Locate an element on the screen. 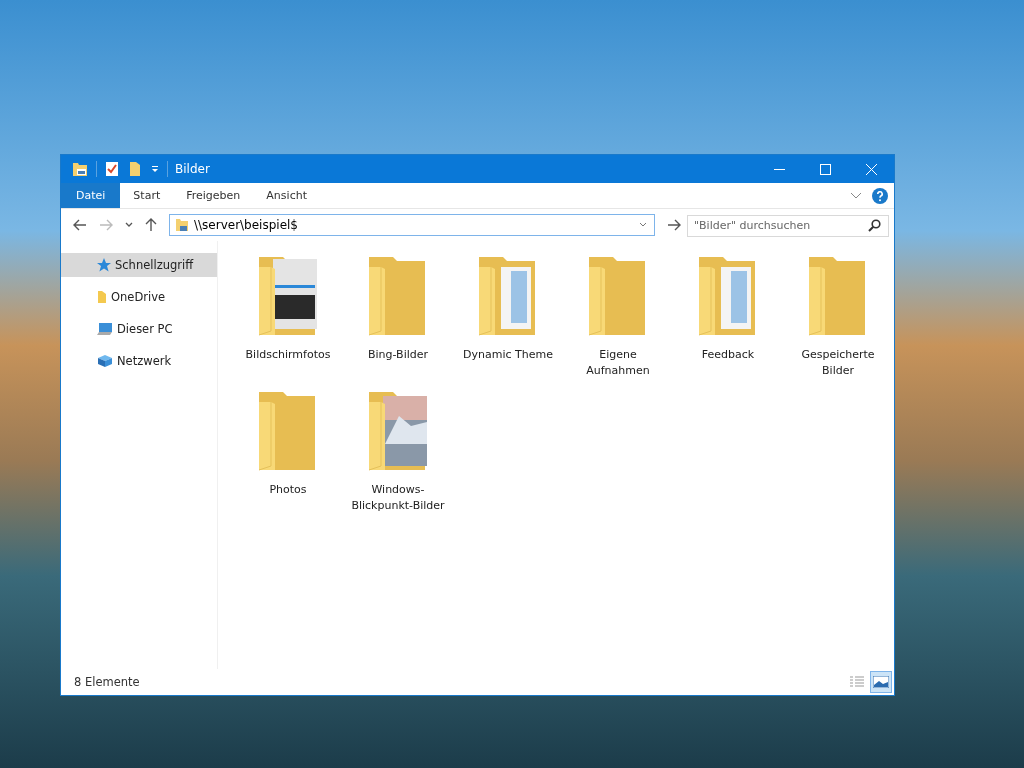 The width and height of the screenshot is (1024, 768). dropdown-icon is located at coordinates (155, 169).